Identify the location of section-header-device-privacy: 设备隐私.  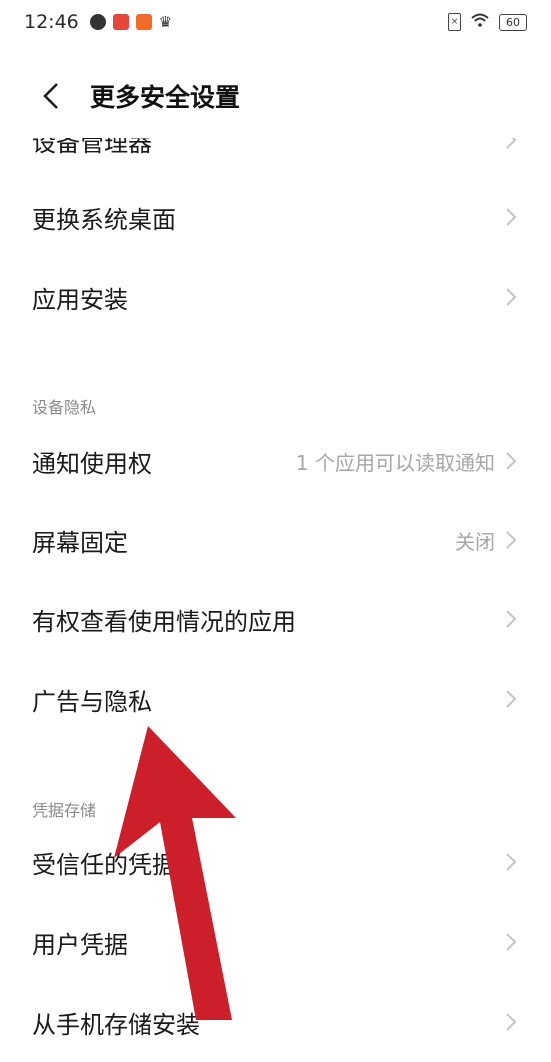
(64, 407).